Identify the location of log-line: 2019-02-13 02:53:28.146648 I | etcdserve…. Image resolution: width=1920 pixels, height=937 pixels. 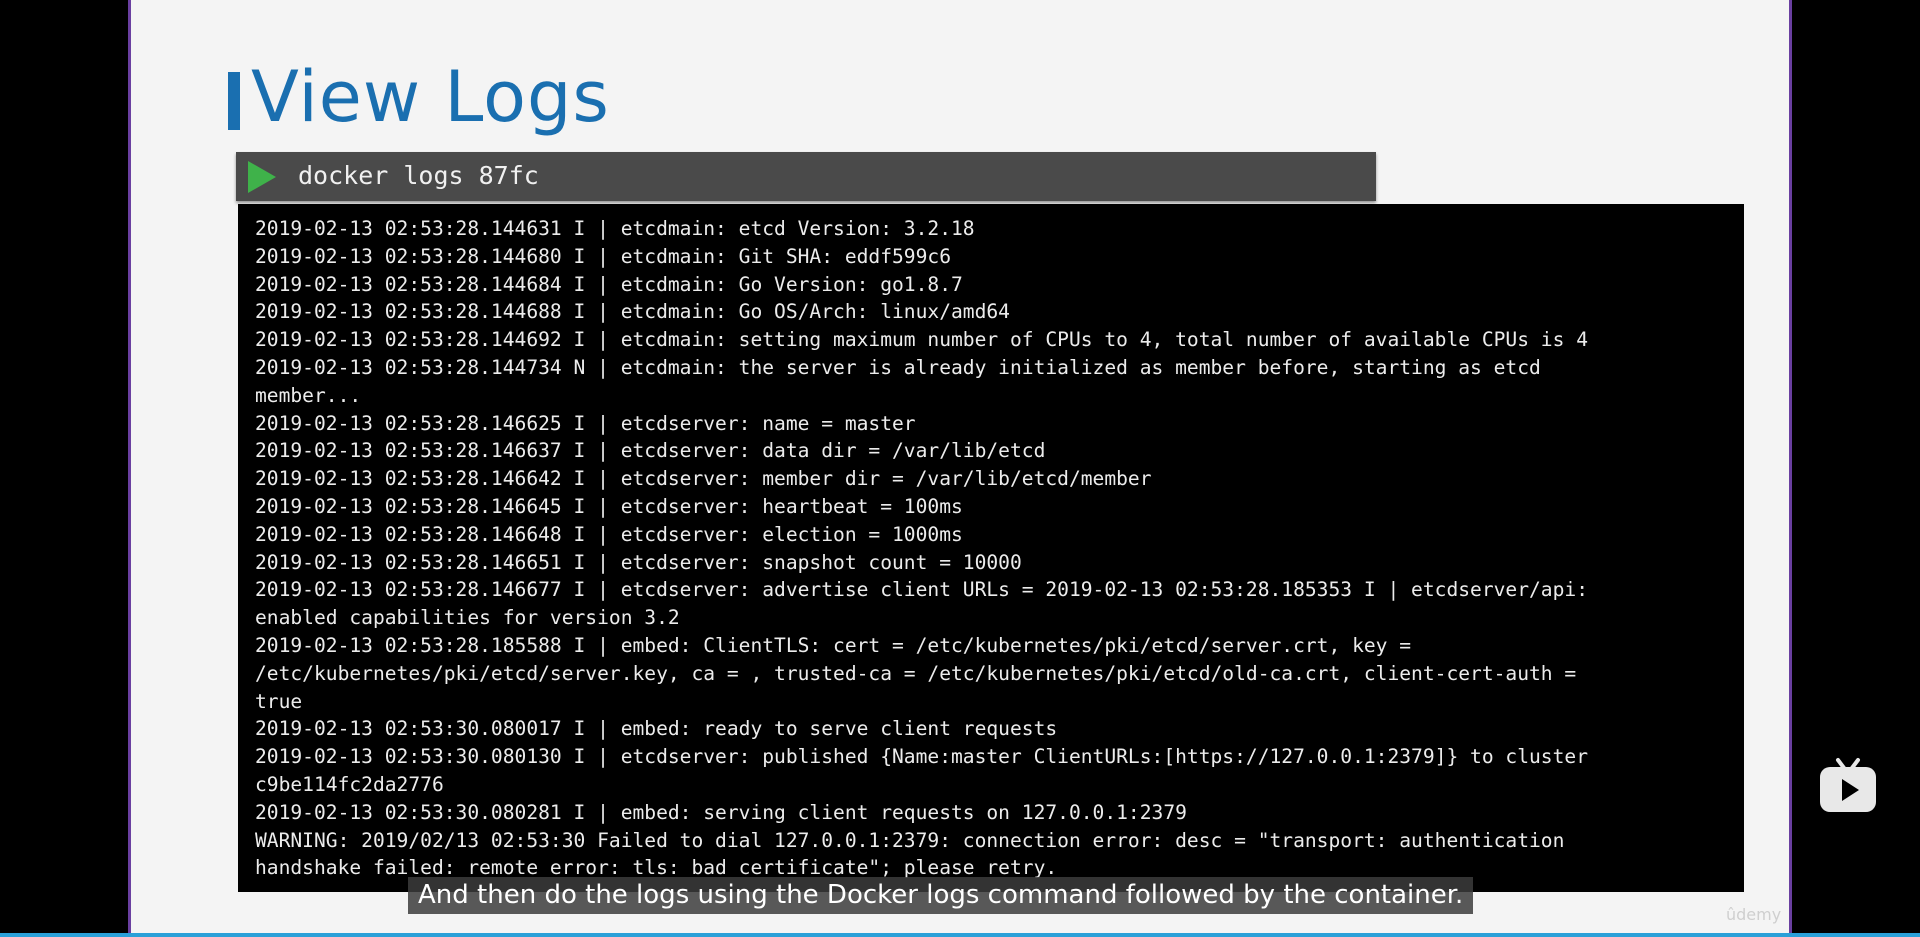
(609, 534).